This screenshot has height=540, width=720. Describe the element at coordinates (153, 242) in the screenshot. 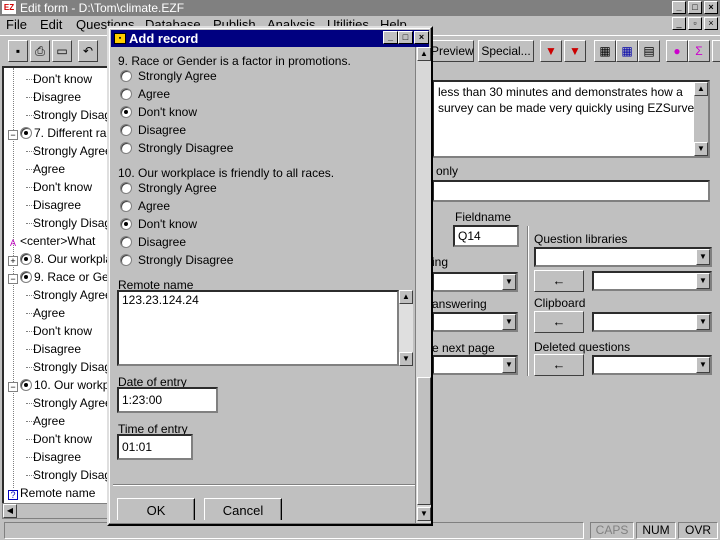

I see `q10-option-4: Disagree` at that location.